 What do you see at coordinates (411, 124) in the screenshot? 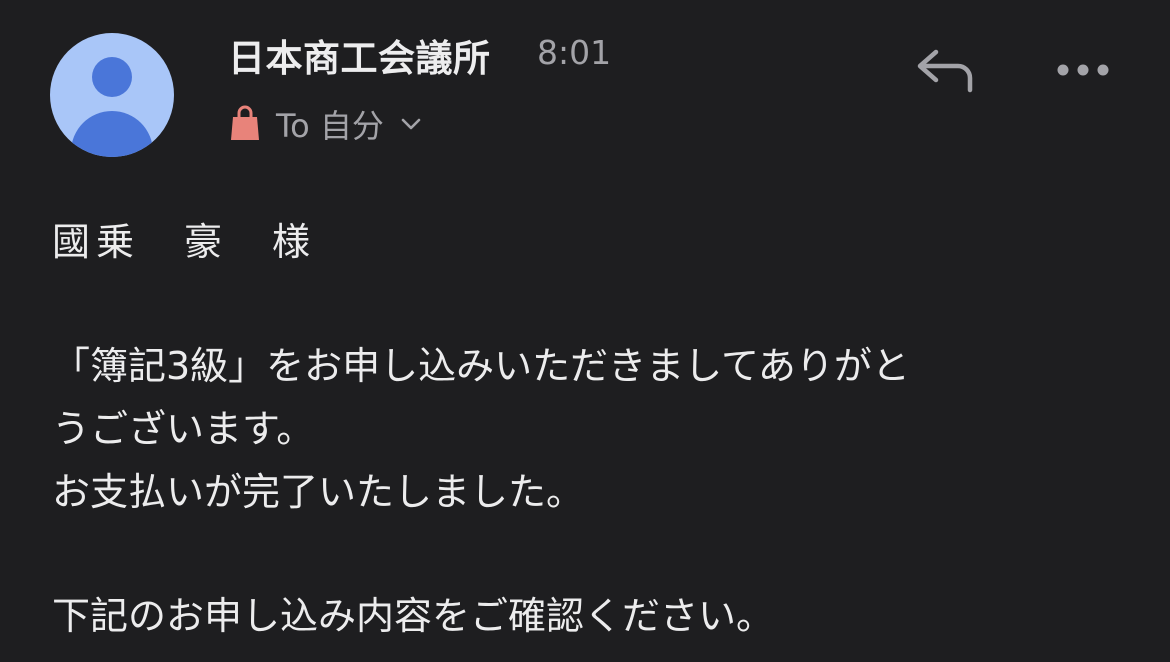
I see `chevron-down-icon` at bounding box center [411, 124].